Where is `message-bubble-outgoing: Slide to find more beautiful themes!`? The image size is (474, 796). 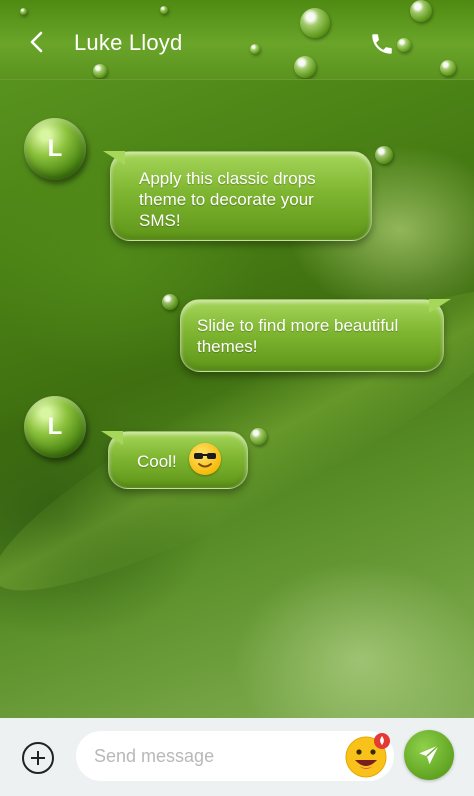 message-bubble-outgoing: Slide to find more beautiful themes! is located at coordinates (315, 335).